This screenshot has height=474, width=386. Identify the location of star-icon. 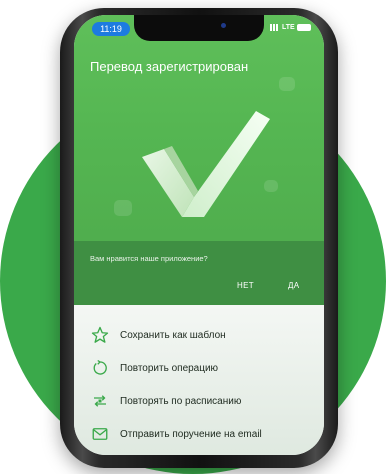
(100, 335).